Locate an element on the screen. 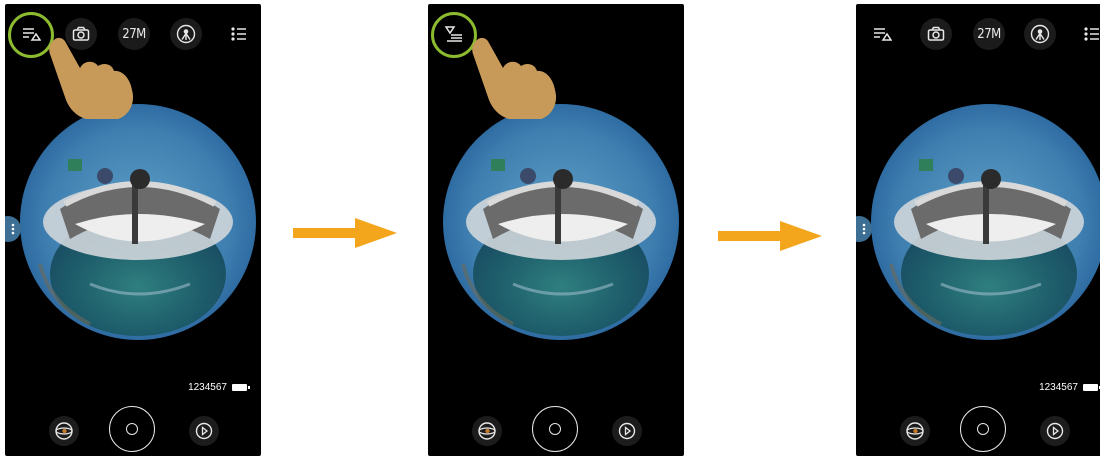 Image resolution: width=1100 pixels, height=457 pixels. camera-icon is located at coordinates (936, 33).